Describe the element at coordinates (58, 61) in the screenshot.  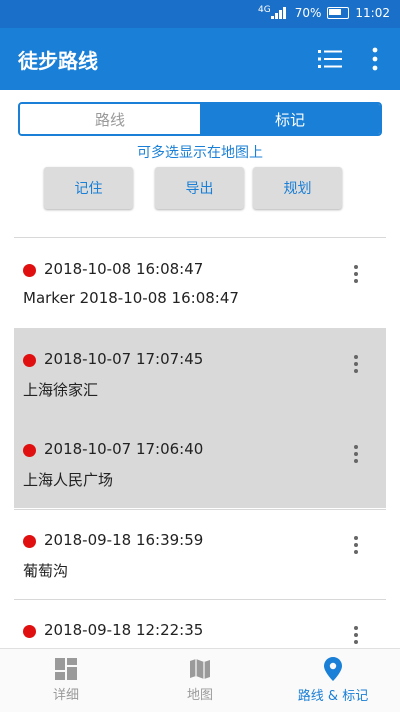
I see `app-title: 徒步路线` at that location.